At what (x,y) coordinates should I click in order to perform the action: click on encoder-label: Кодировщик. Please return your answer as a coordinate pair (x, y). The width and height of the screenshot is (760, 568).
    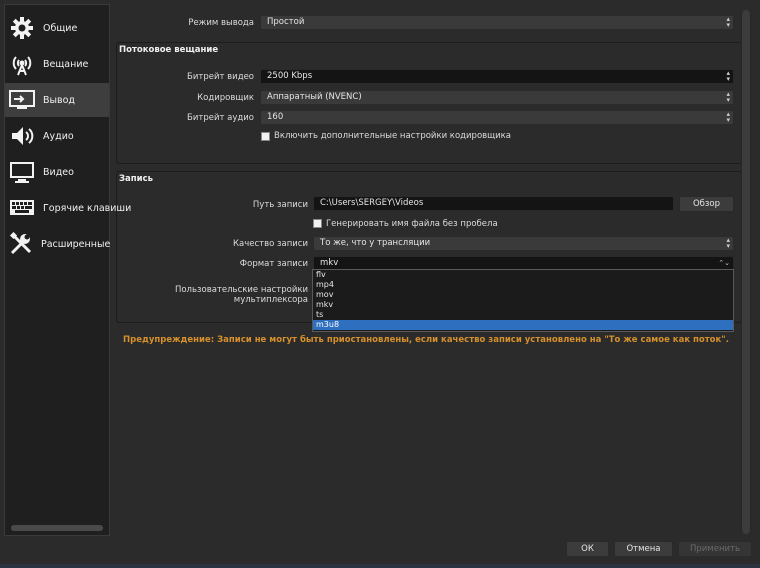
    Looking at the image, I should click on (225, 98).